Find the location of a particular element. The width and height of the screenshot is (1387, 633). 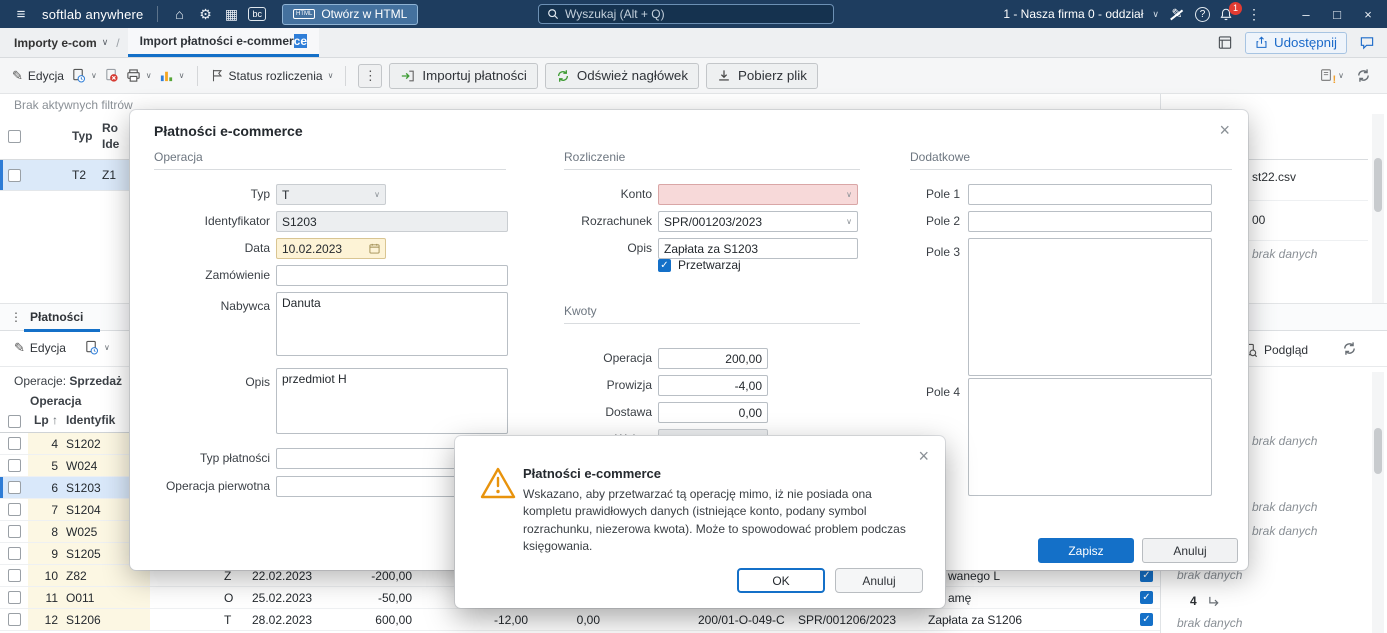

minimize-button: – is located at coordinates (1306, 14).